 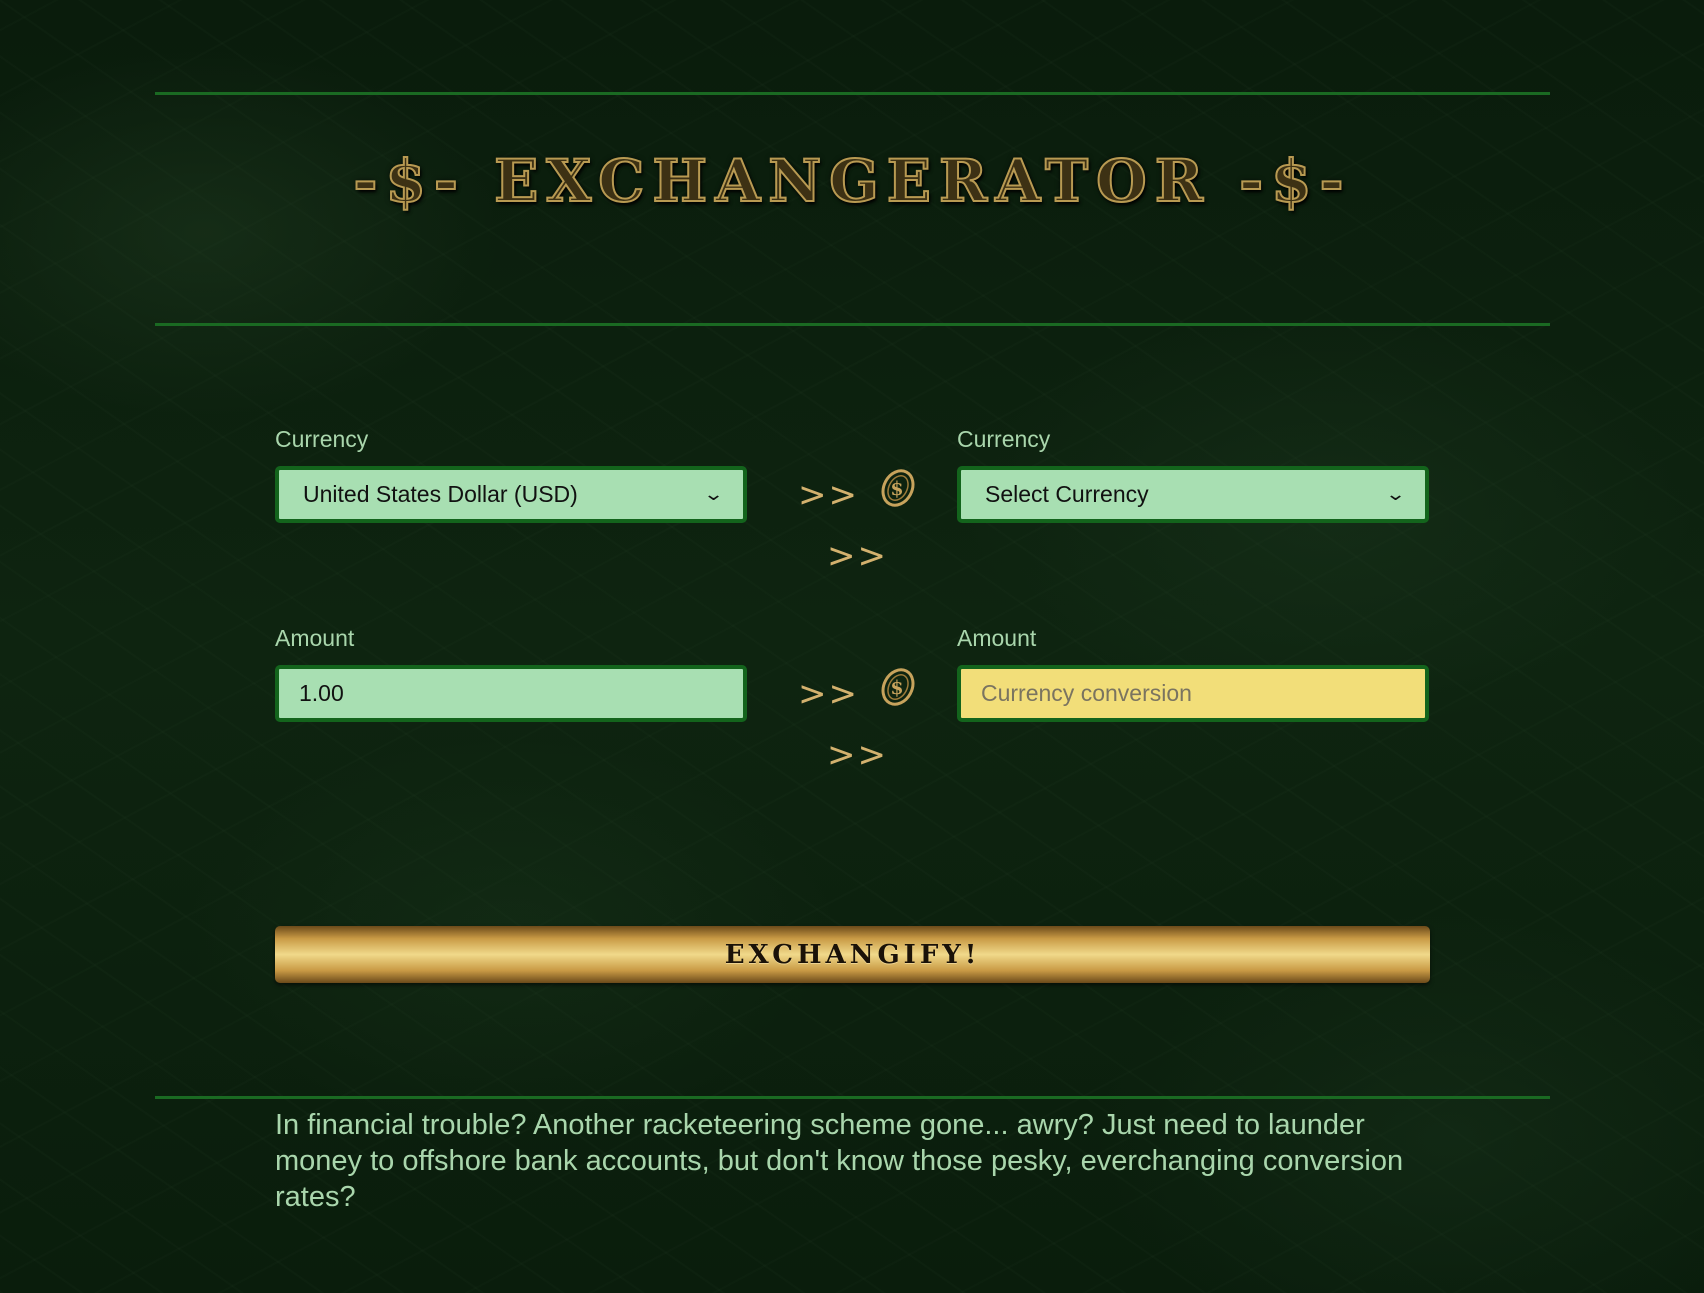 What do you see at coordinates (315, 638) in the screenshot?
I see `from-amount-label: Amount` at bounding box center [315, 638].